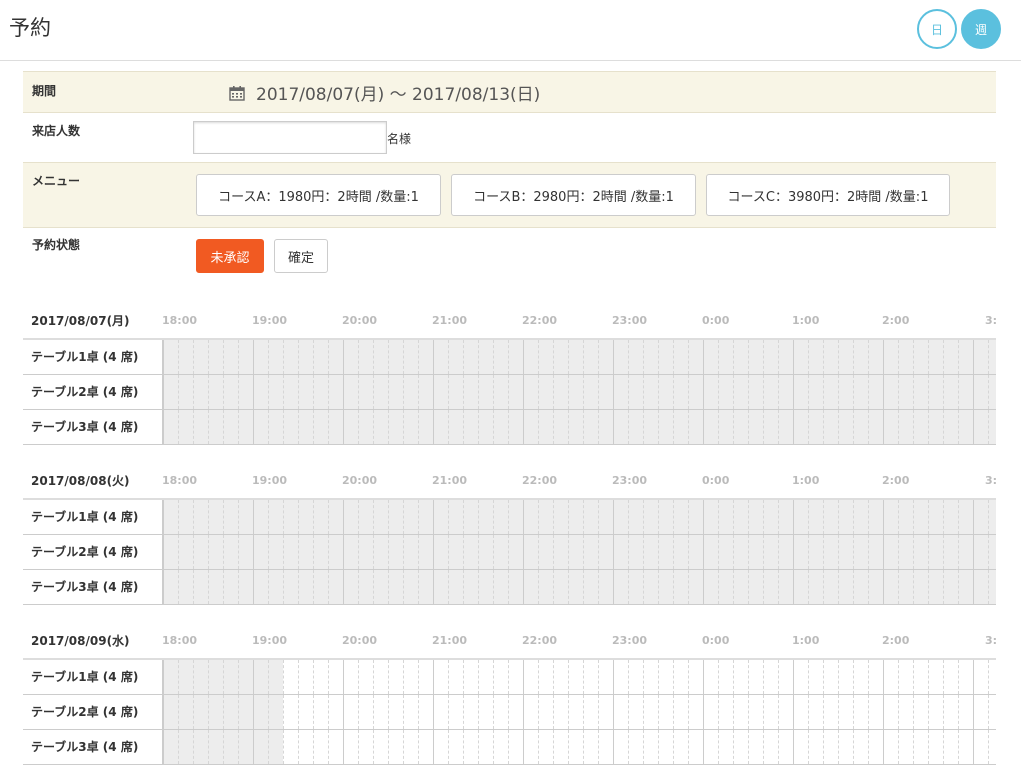 This screenshot has width=1021, height=774. I want to click on course-a-button: コースA：1980円：2時間 /数量:1, so click(318, 195).